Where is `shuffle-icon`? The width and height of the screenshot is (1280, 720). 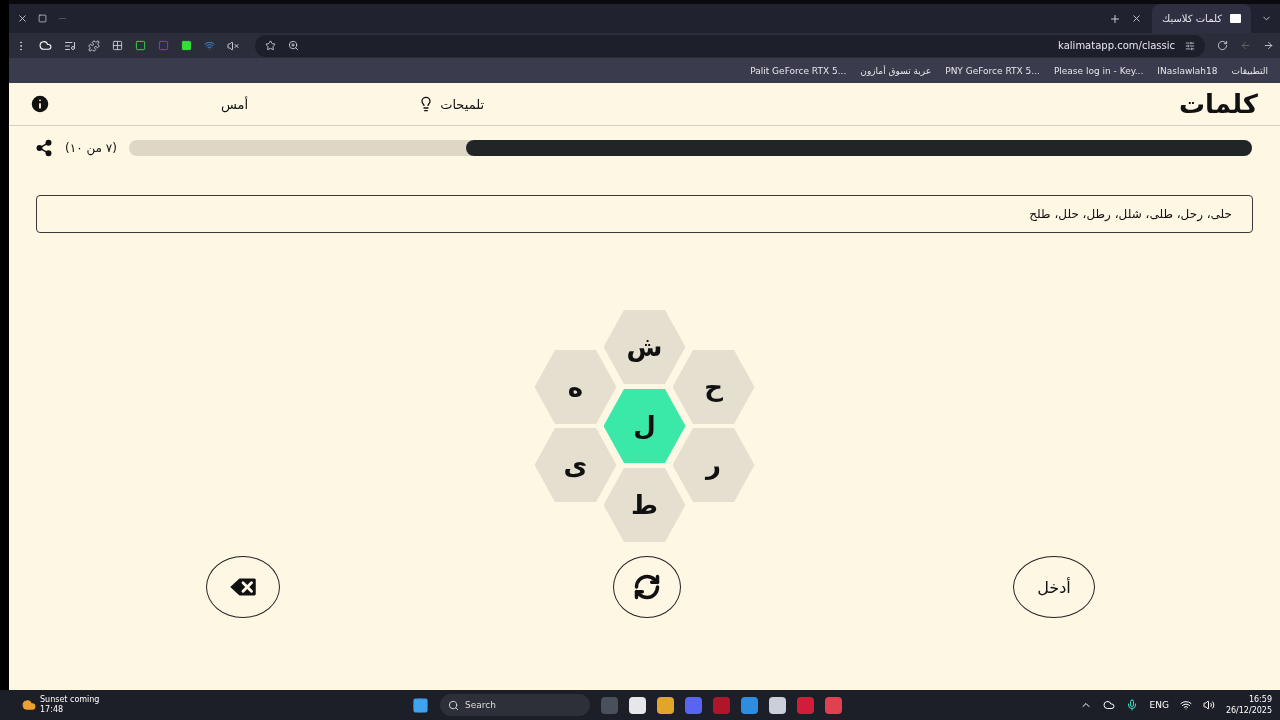
shuffle-icon is located at coordinates (646, 587).